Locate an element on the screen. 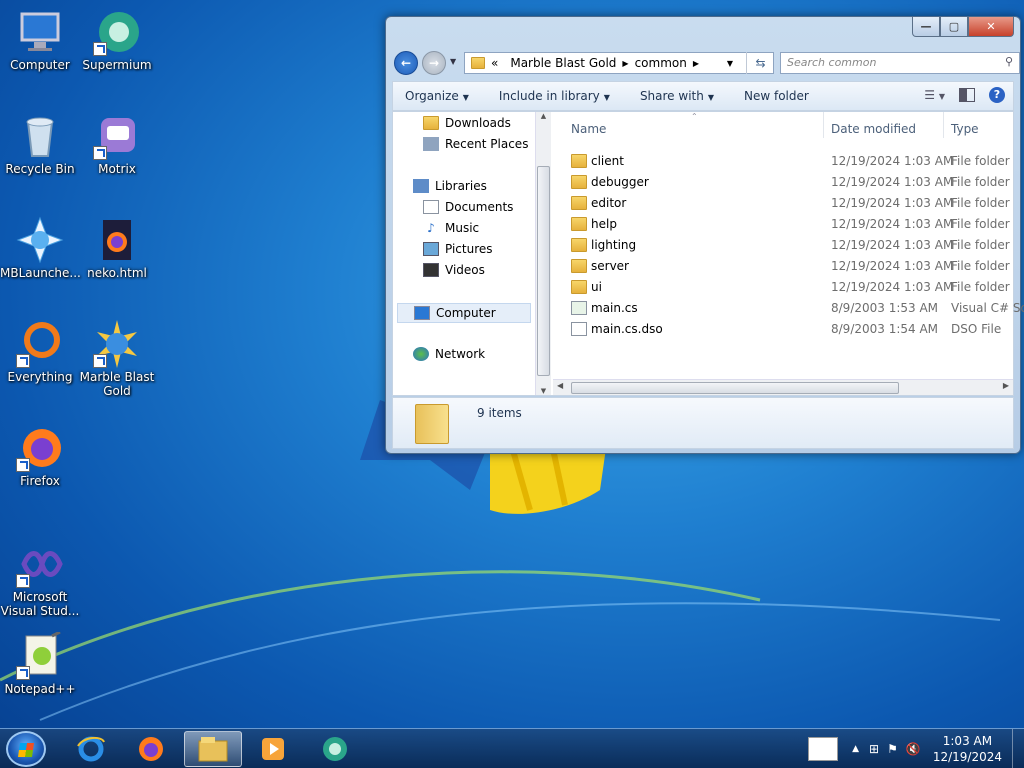 This screenshot has width=1024, height=768. file-name: help is located at coordinates (604, 223).